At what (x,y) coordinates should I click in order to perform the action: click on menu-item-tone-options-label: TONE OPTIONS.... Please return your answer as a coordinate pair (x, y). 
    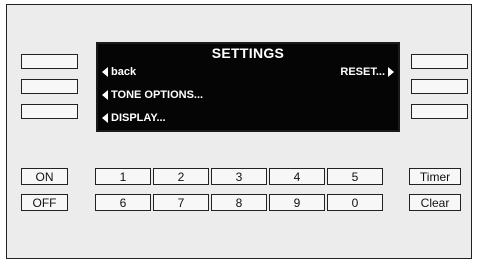
    Looking at the image, I should click on (157, 95).